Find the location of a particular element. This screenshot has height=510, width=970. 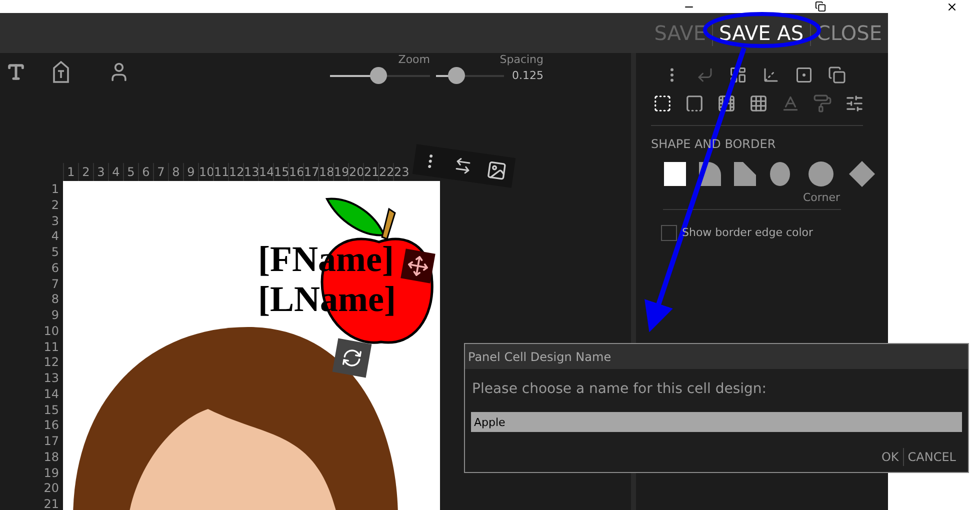

close-icon is located at coordinates (952, 6).